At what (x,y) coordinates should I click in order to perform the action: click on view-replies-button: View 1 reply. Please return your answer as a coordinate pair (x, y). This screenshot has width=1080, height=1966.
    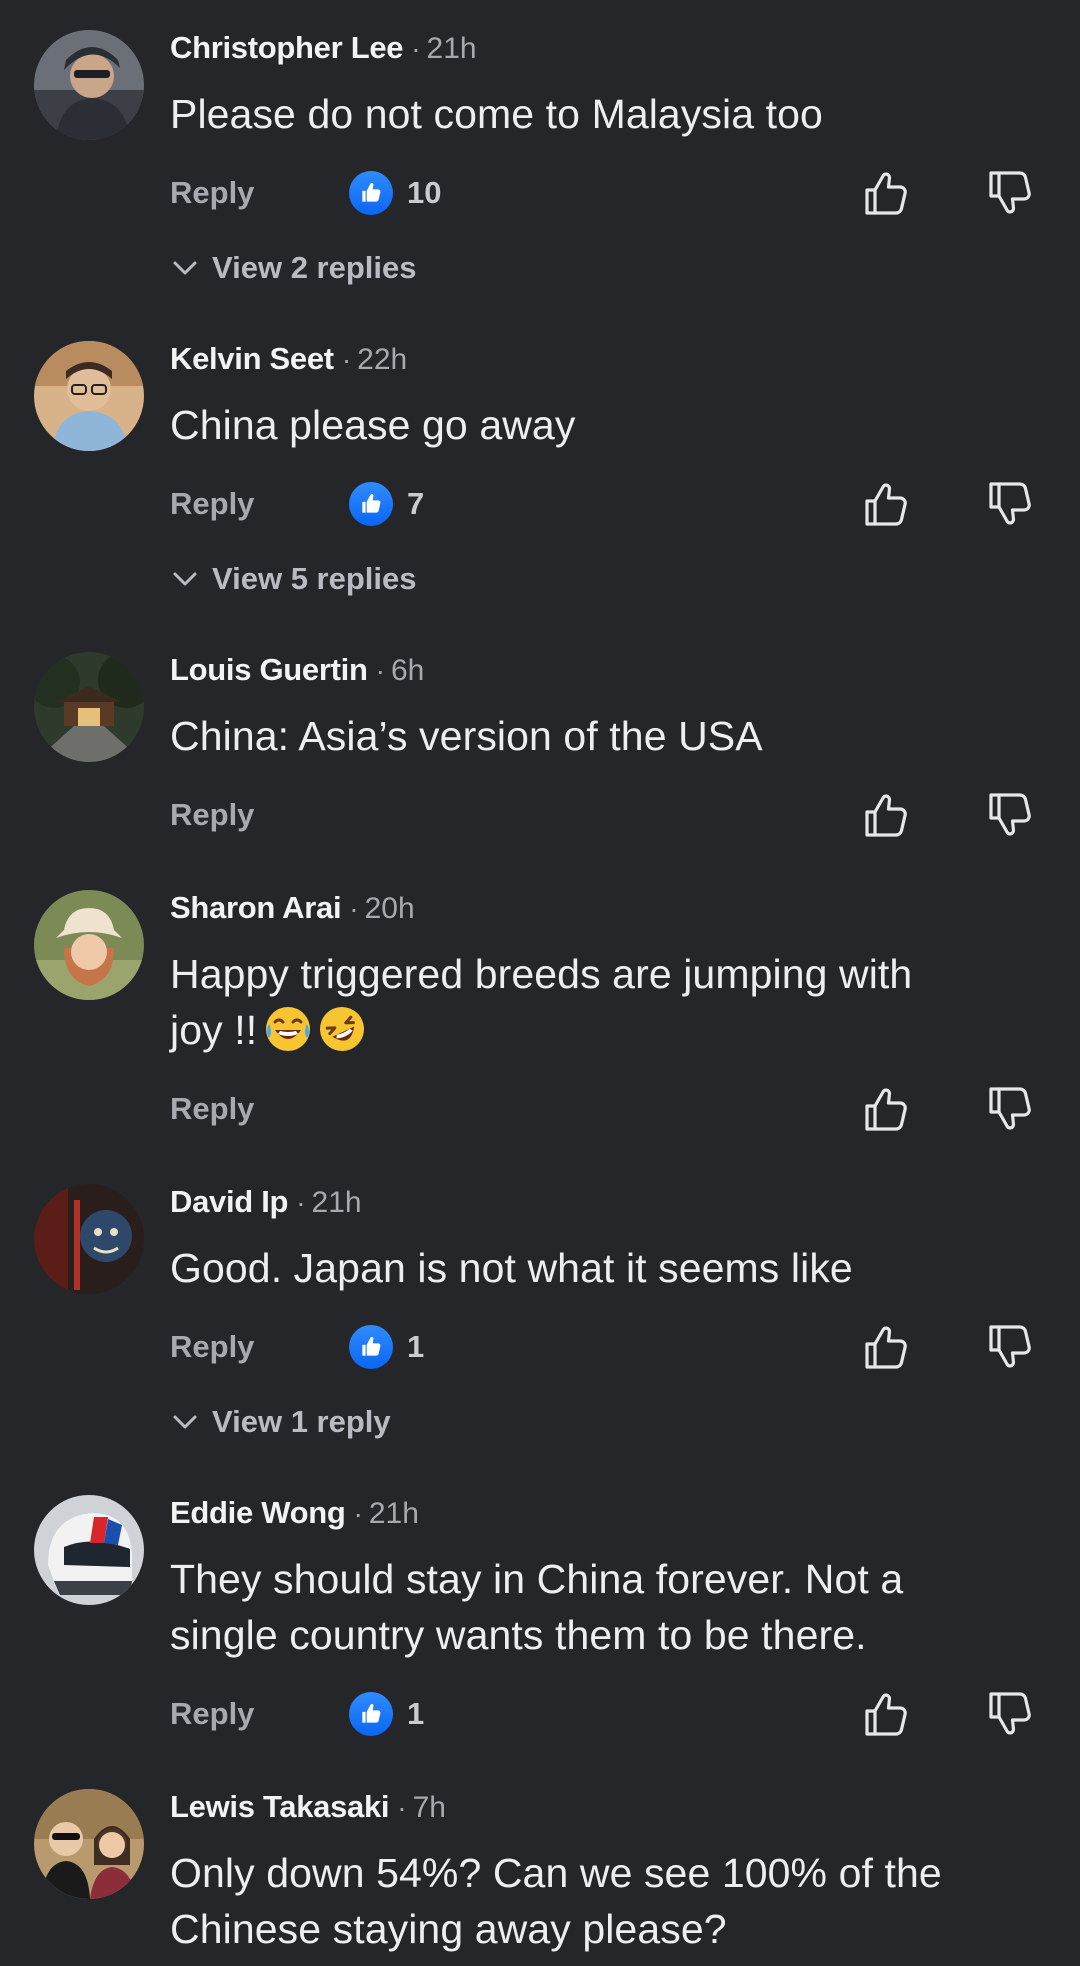
    Looking at the image, I should click on (280, 1422).